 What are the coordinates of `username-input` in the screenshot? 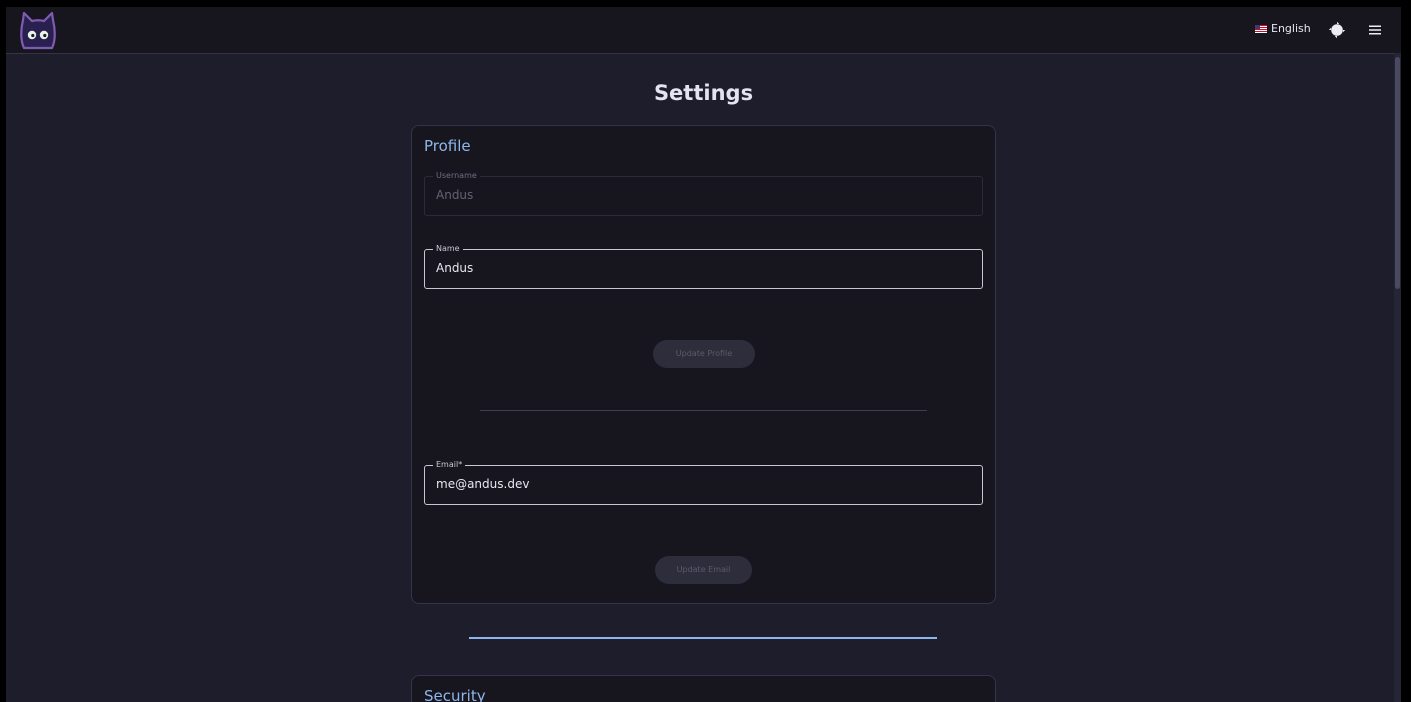 It's located at (701, 195).